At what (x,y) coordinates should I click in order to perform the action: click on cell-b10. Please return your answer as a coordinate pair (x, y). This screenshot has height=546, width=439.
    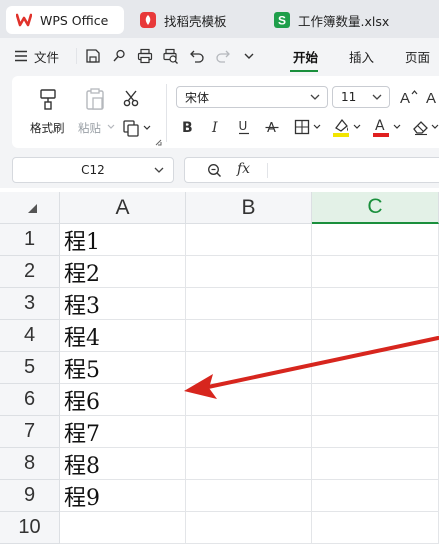
    Looking at the image, I should click on (249, 528).